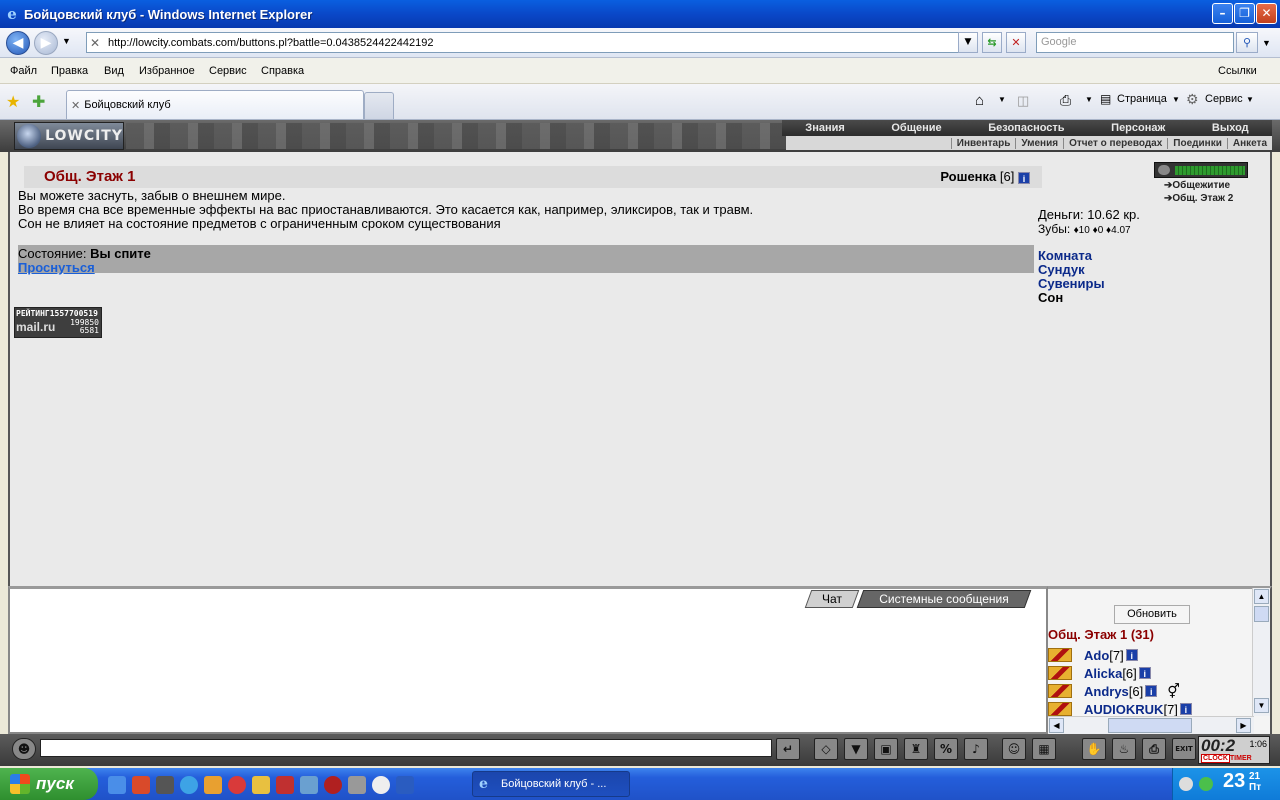 The height and width of the screenshot is (800, 1280). Describe the element at coordinates (788, 749) in the screenshot. I see `send-icon: ↵` at that location.